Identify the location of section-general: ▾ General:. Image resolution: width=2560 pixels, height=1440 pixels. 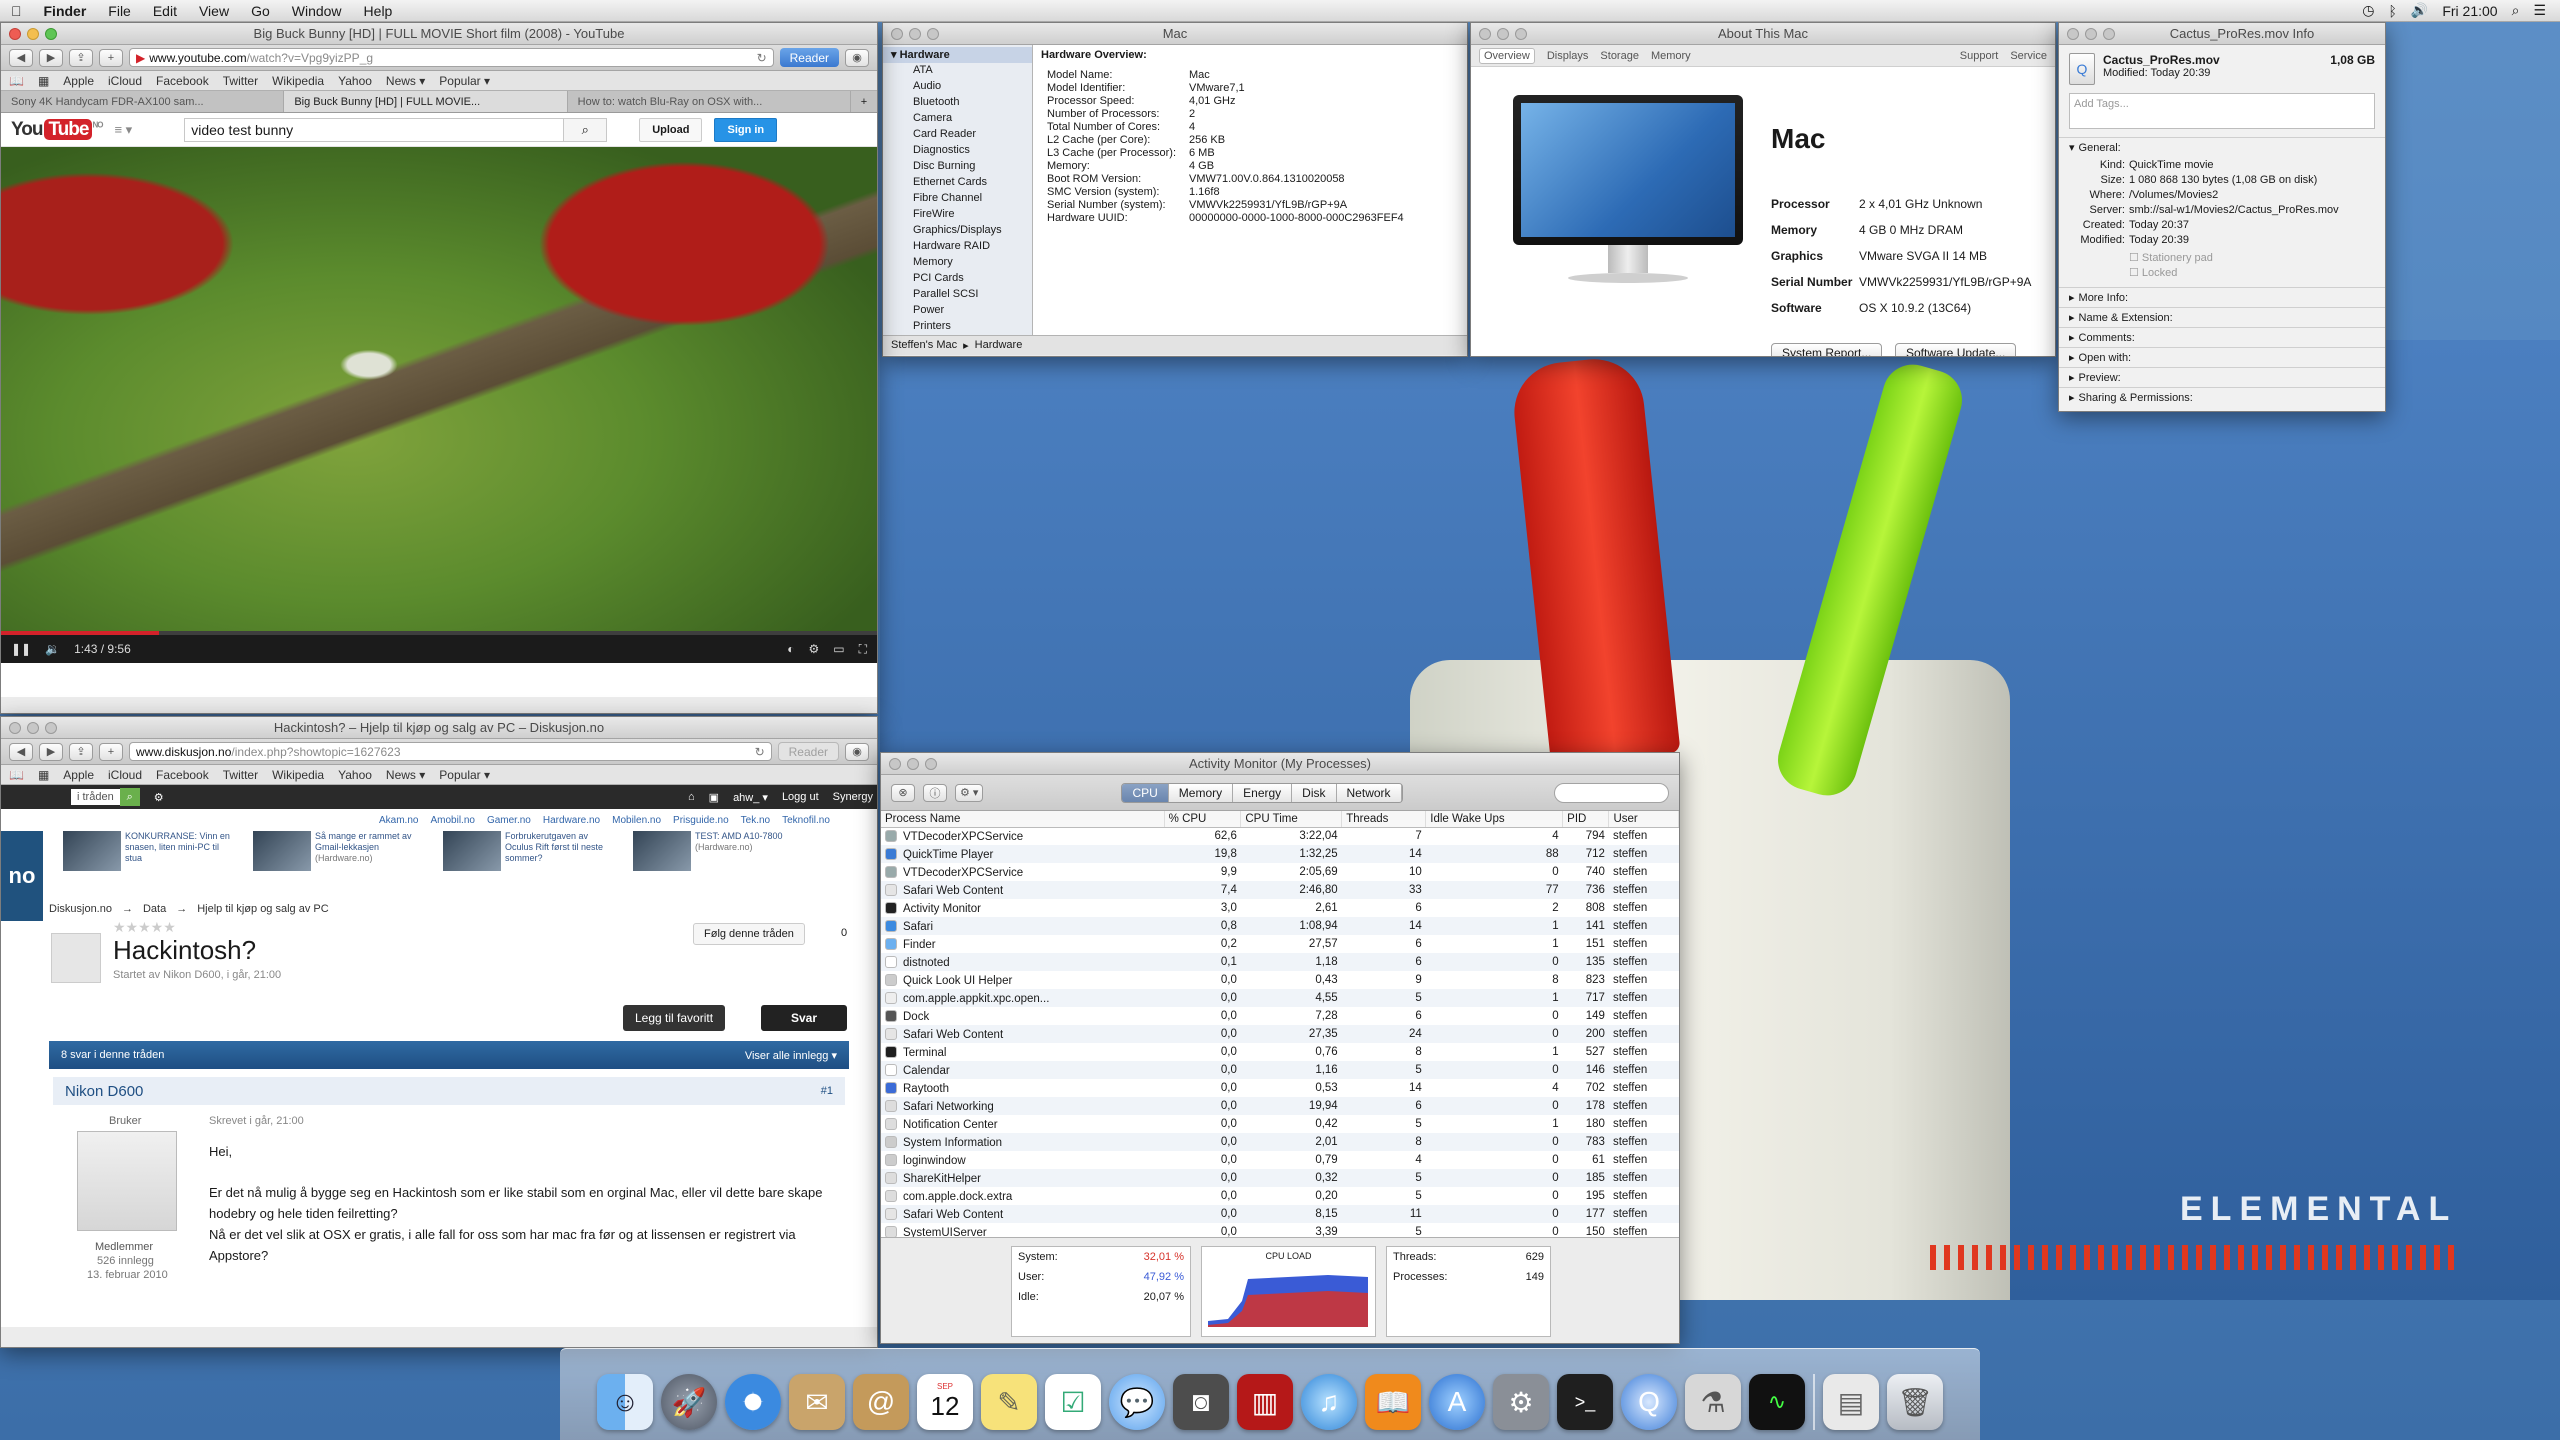
(2222, 147).